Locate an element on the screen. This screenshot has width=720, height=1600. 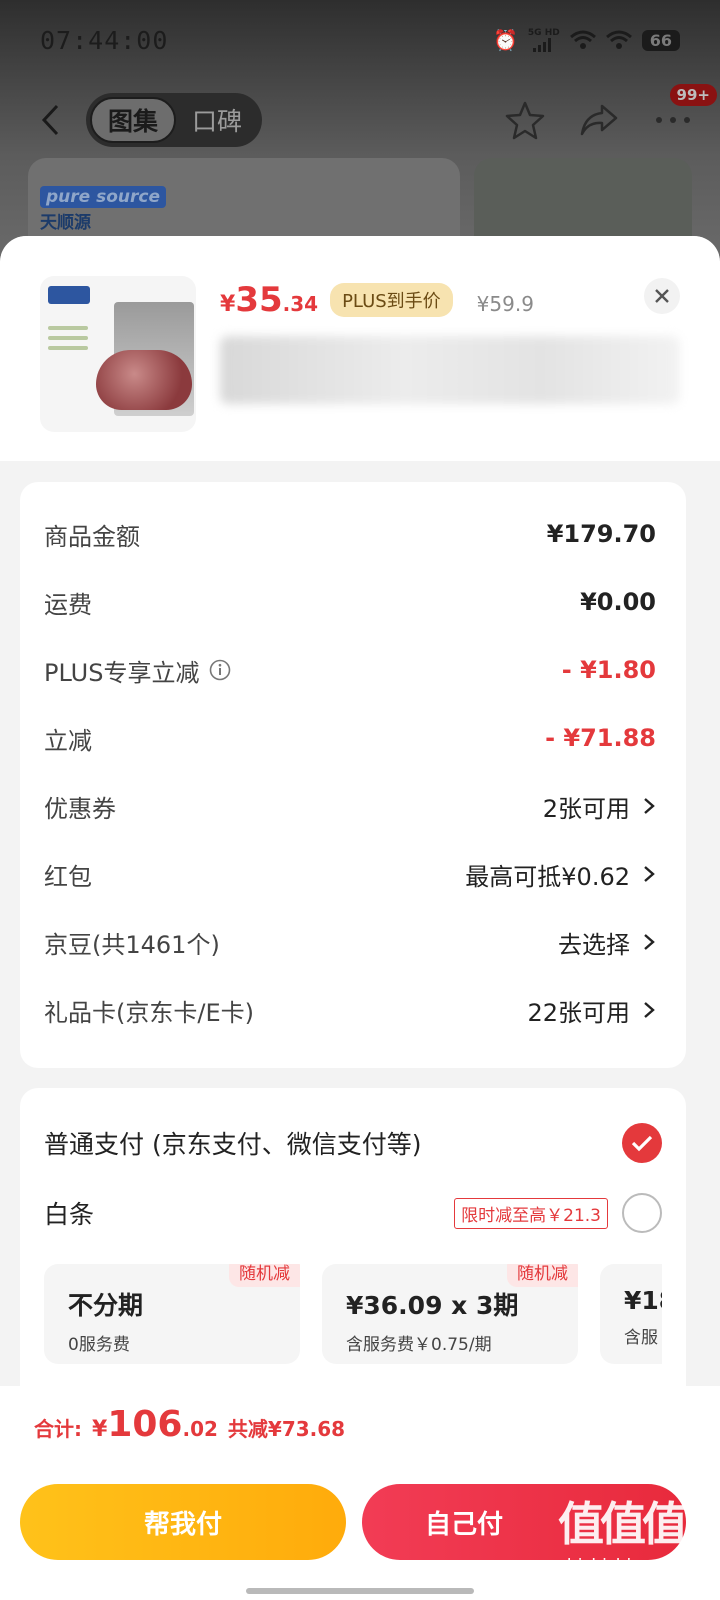
product-summary: ¥ 35 .34 PLUS到手价 ¥59.9 is located at coordinates (360, 348).